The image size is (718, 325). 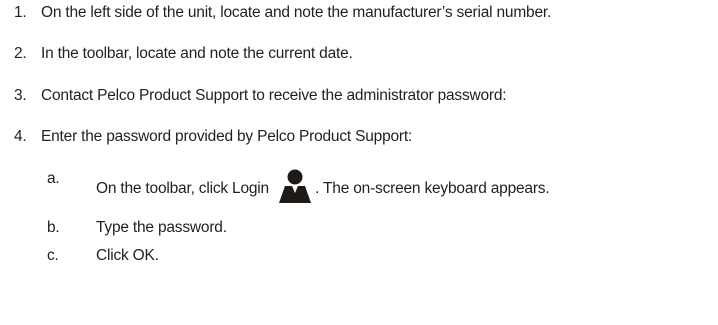 What do you see at coordinates (182, 188) in the screenshot?
I see `substep-text-before-icon: On the toolbar, click Login` at bounding box center [182, 188].